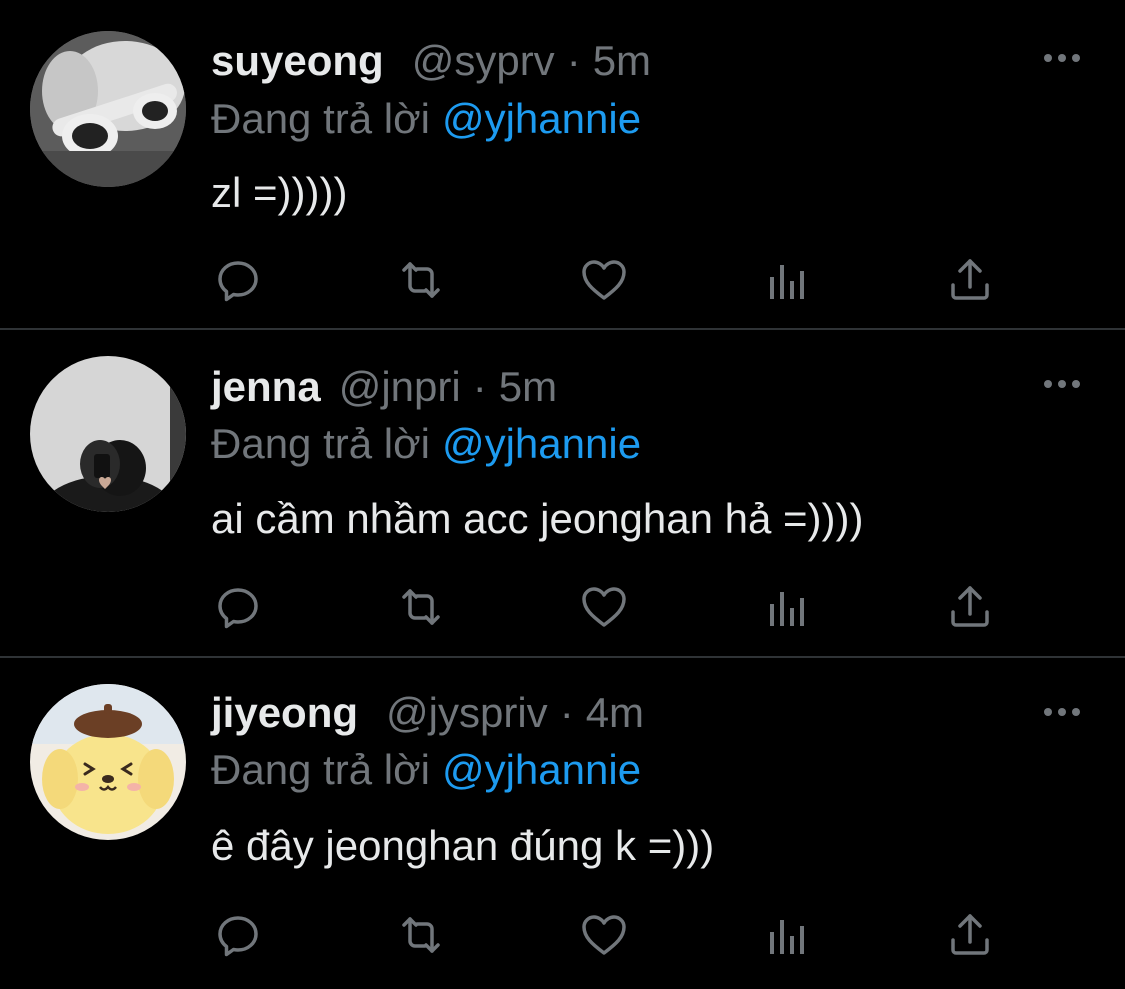  I want to click on display-name: jiyeong, so click(284, 712).